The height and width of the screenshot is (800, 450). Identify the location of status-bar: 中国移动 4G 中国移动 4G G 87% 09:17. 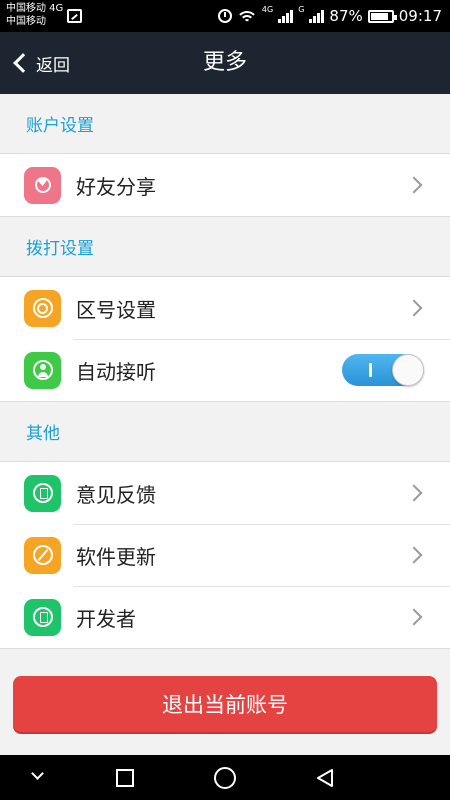
(225, 16).